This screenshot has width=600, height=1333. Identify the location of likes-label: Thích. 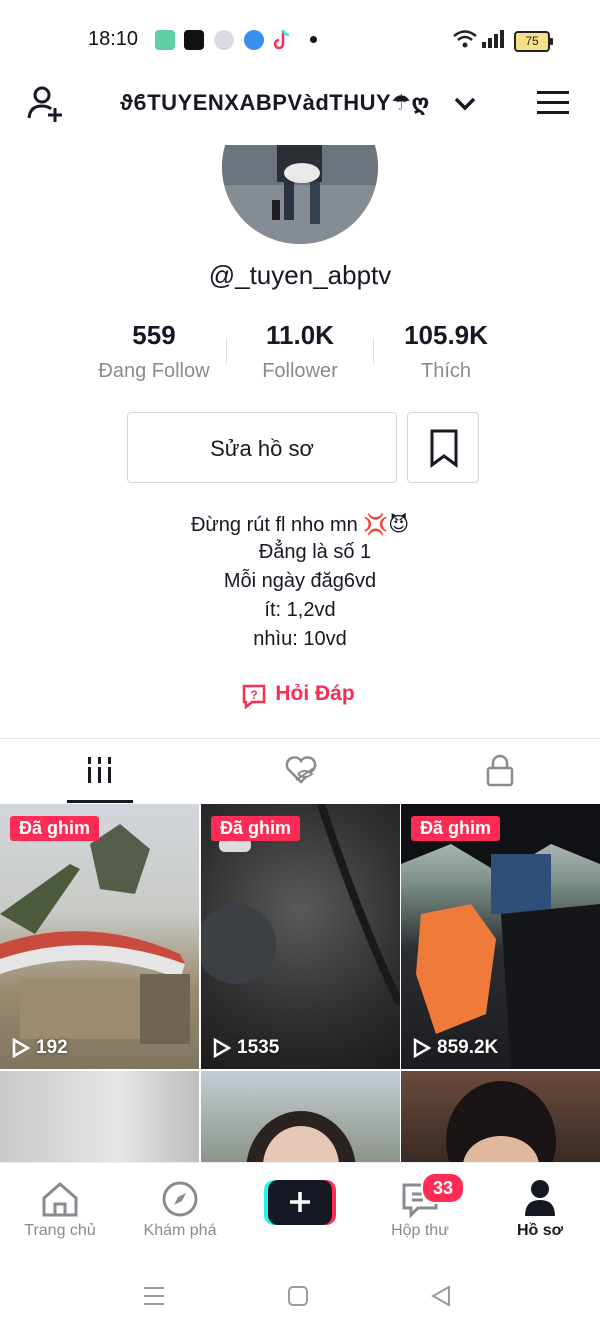
(446, 371).